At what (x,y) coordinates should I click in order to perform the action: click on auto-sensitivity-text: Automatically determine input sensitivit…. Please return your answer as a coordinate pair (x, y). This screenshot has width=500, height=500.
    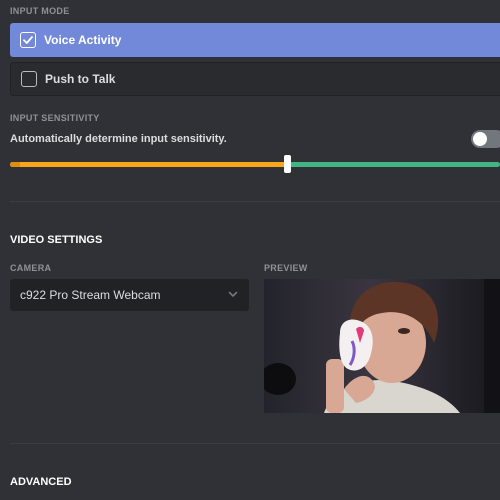
    Looking at the image, I should click on (118, 139).